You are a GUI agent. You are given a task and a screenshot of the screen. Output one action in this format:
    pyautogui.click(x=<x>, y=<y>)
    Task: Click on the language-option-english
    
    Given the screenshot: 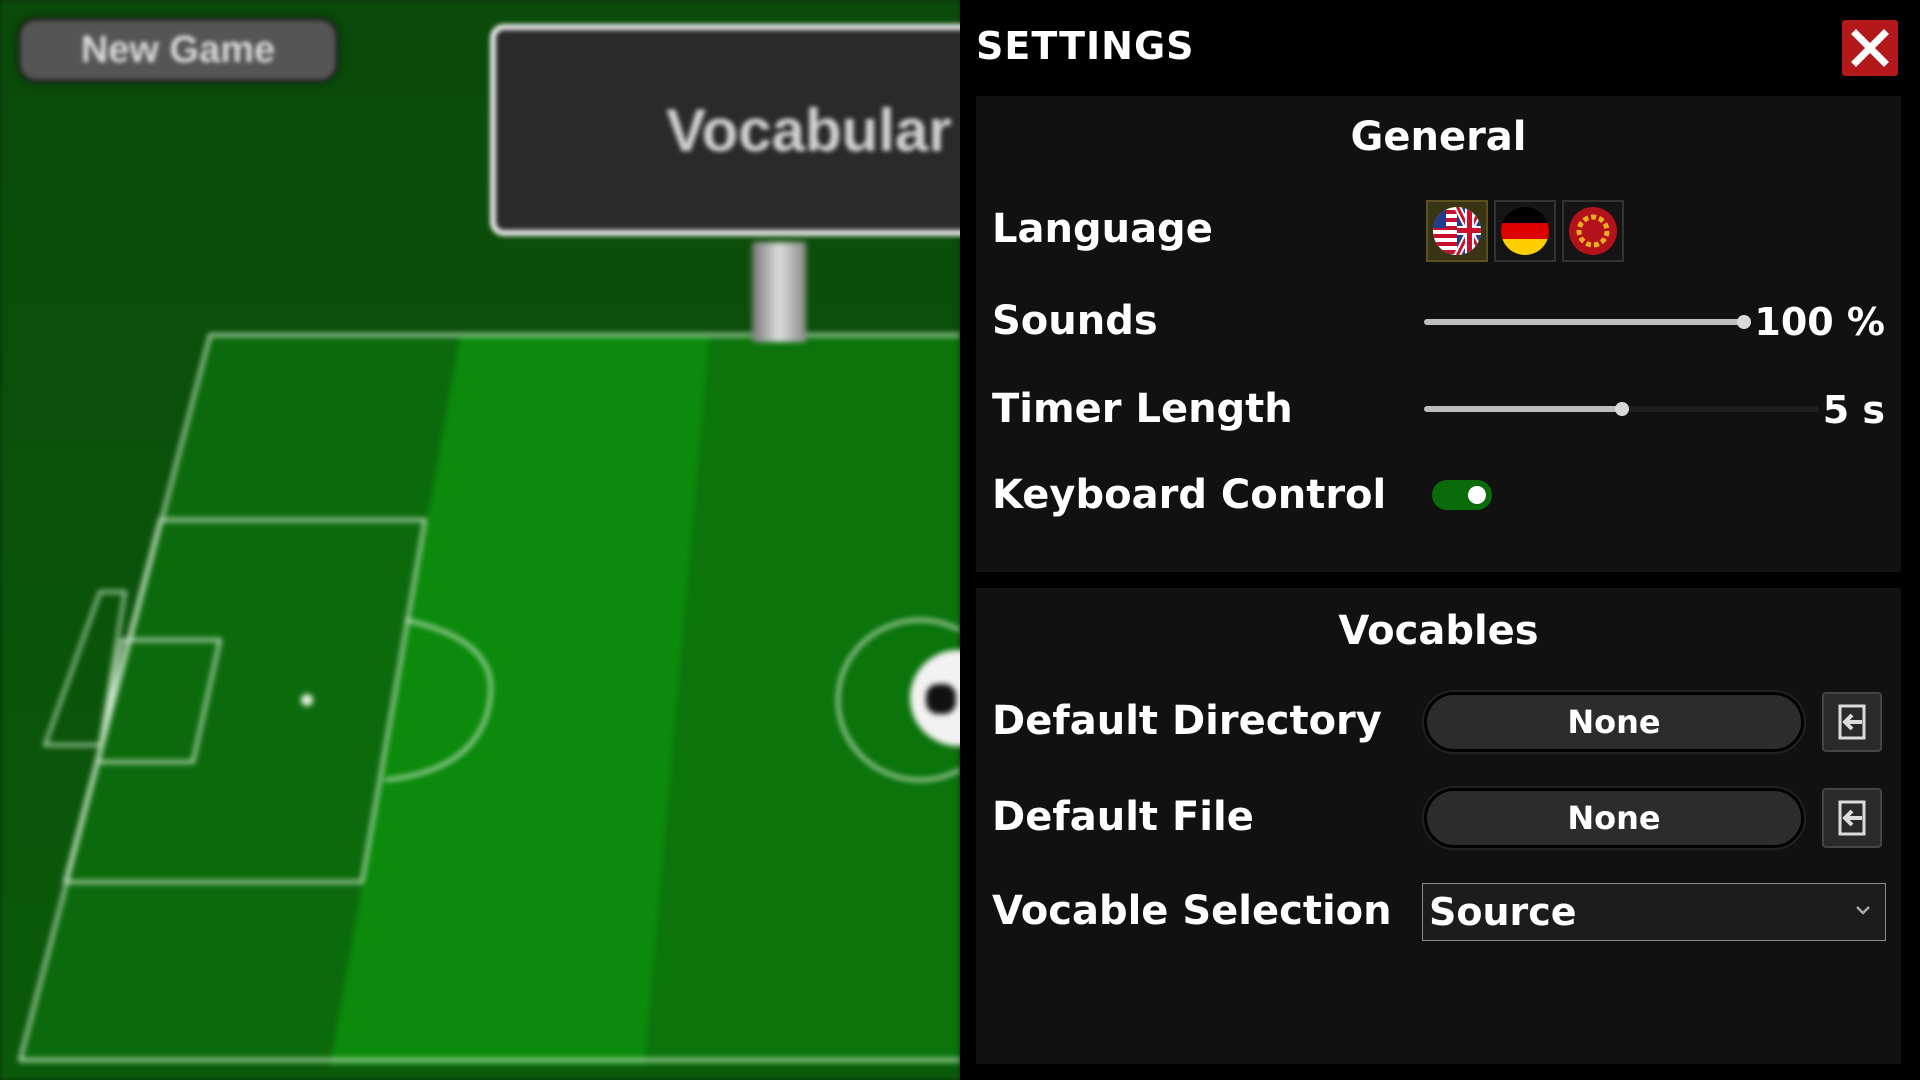 What is the action you would take?
    pyautogui.click(x=1457, y=231)
    